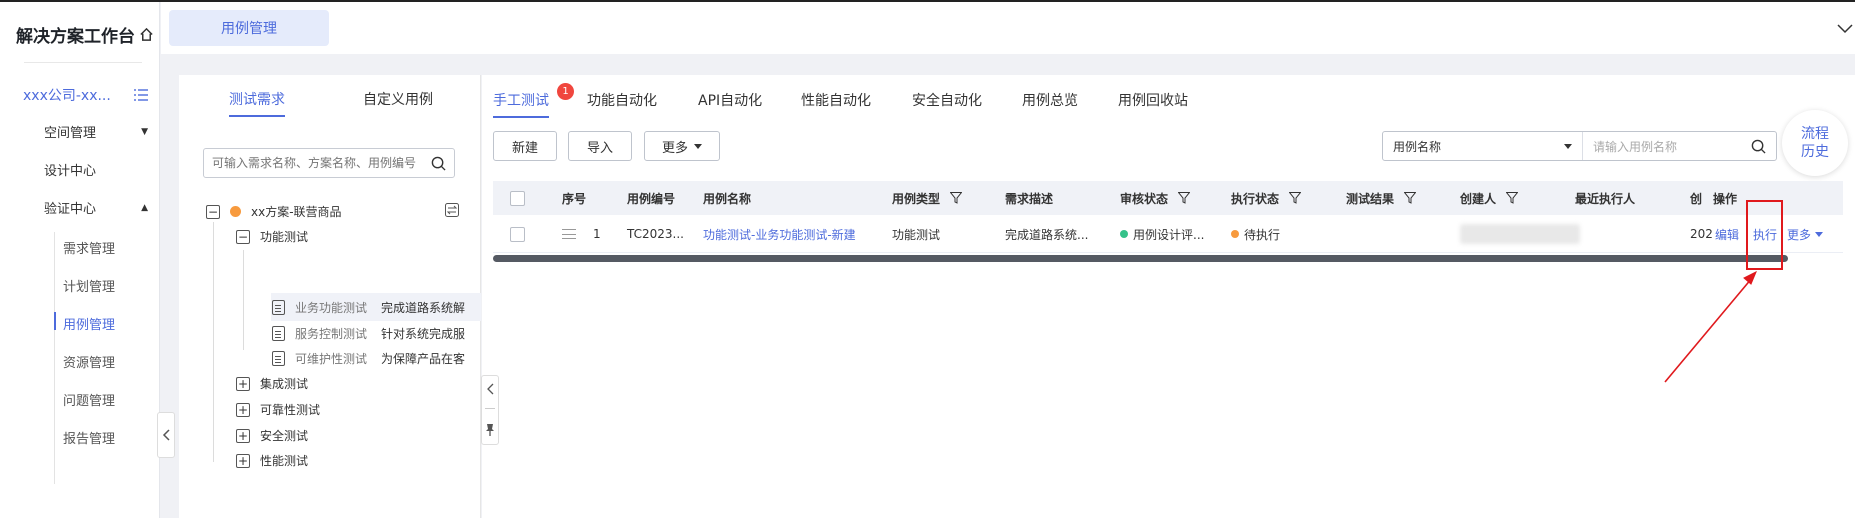 Image resolution: width=1855 pixels, height=518 pixels. I want to click on filter-field-select: 用例名称, so click(1483, 146).